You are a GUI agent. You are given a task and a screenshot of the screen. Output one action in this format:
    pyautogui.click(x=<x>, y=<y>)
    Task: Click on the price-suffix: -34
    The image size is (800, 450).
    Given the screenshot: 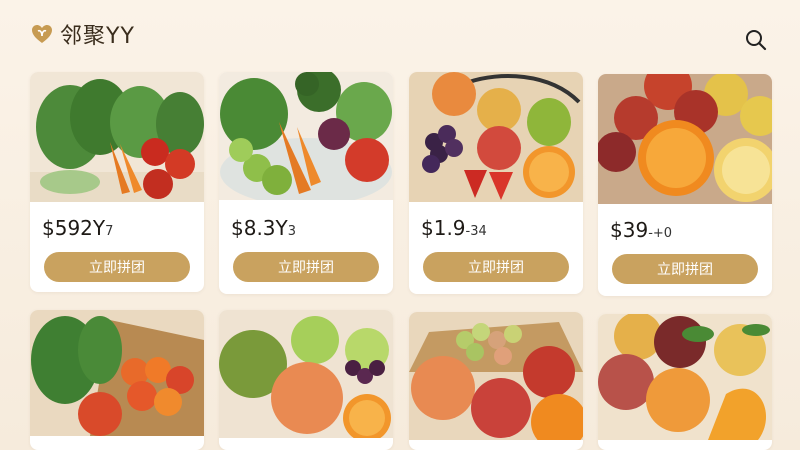 What is the action you would take?
    pyautogui.click(x=476, y=231)
    